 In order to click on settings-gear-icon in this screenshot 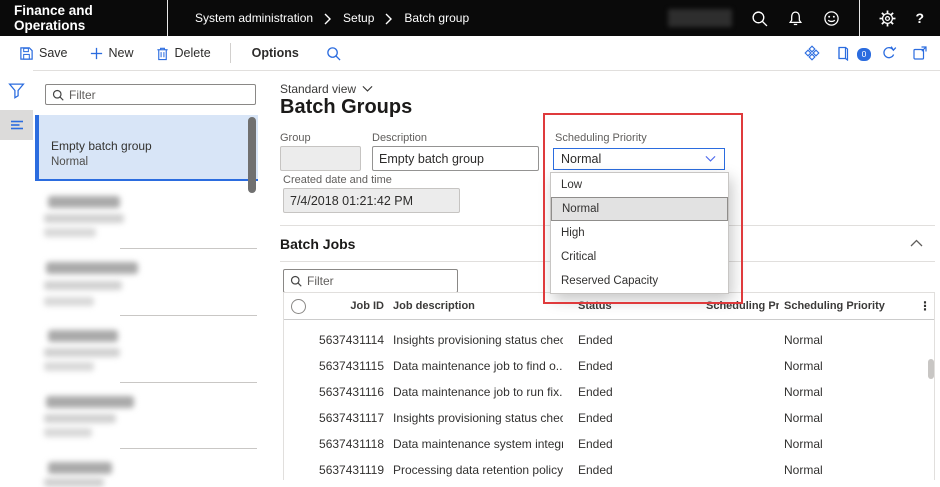, I will do `click(887, 18)`.